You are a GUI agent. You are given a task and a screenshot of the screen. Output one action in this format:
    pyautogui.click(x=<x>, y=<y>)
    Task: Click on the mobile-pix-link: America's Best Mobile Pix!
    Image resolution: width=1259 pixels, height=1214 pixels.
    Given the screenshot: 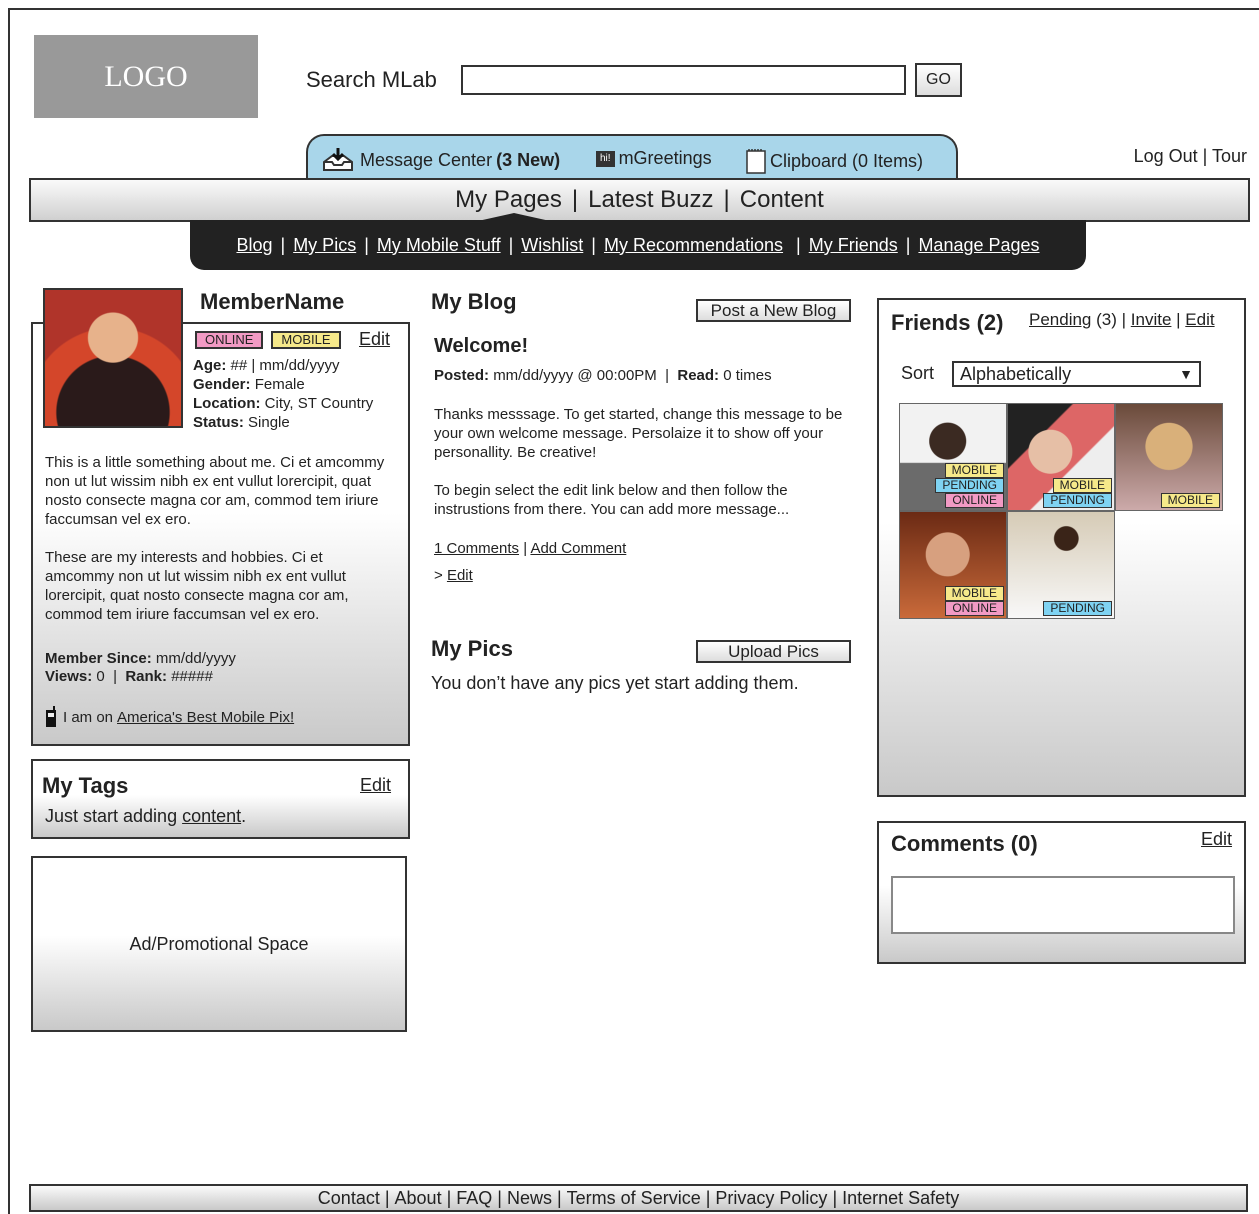 What is the action you would take?
    pyautogui.click(x=205, y=717)
    